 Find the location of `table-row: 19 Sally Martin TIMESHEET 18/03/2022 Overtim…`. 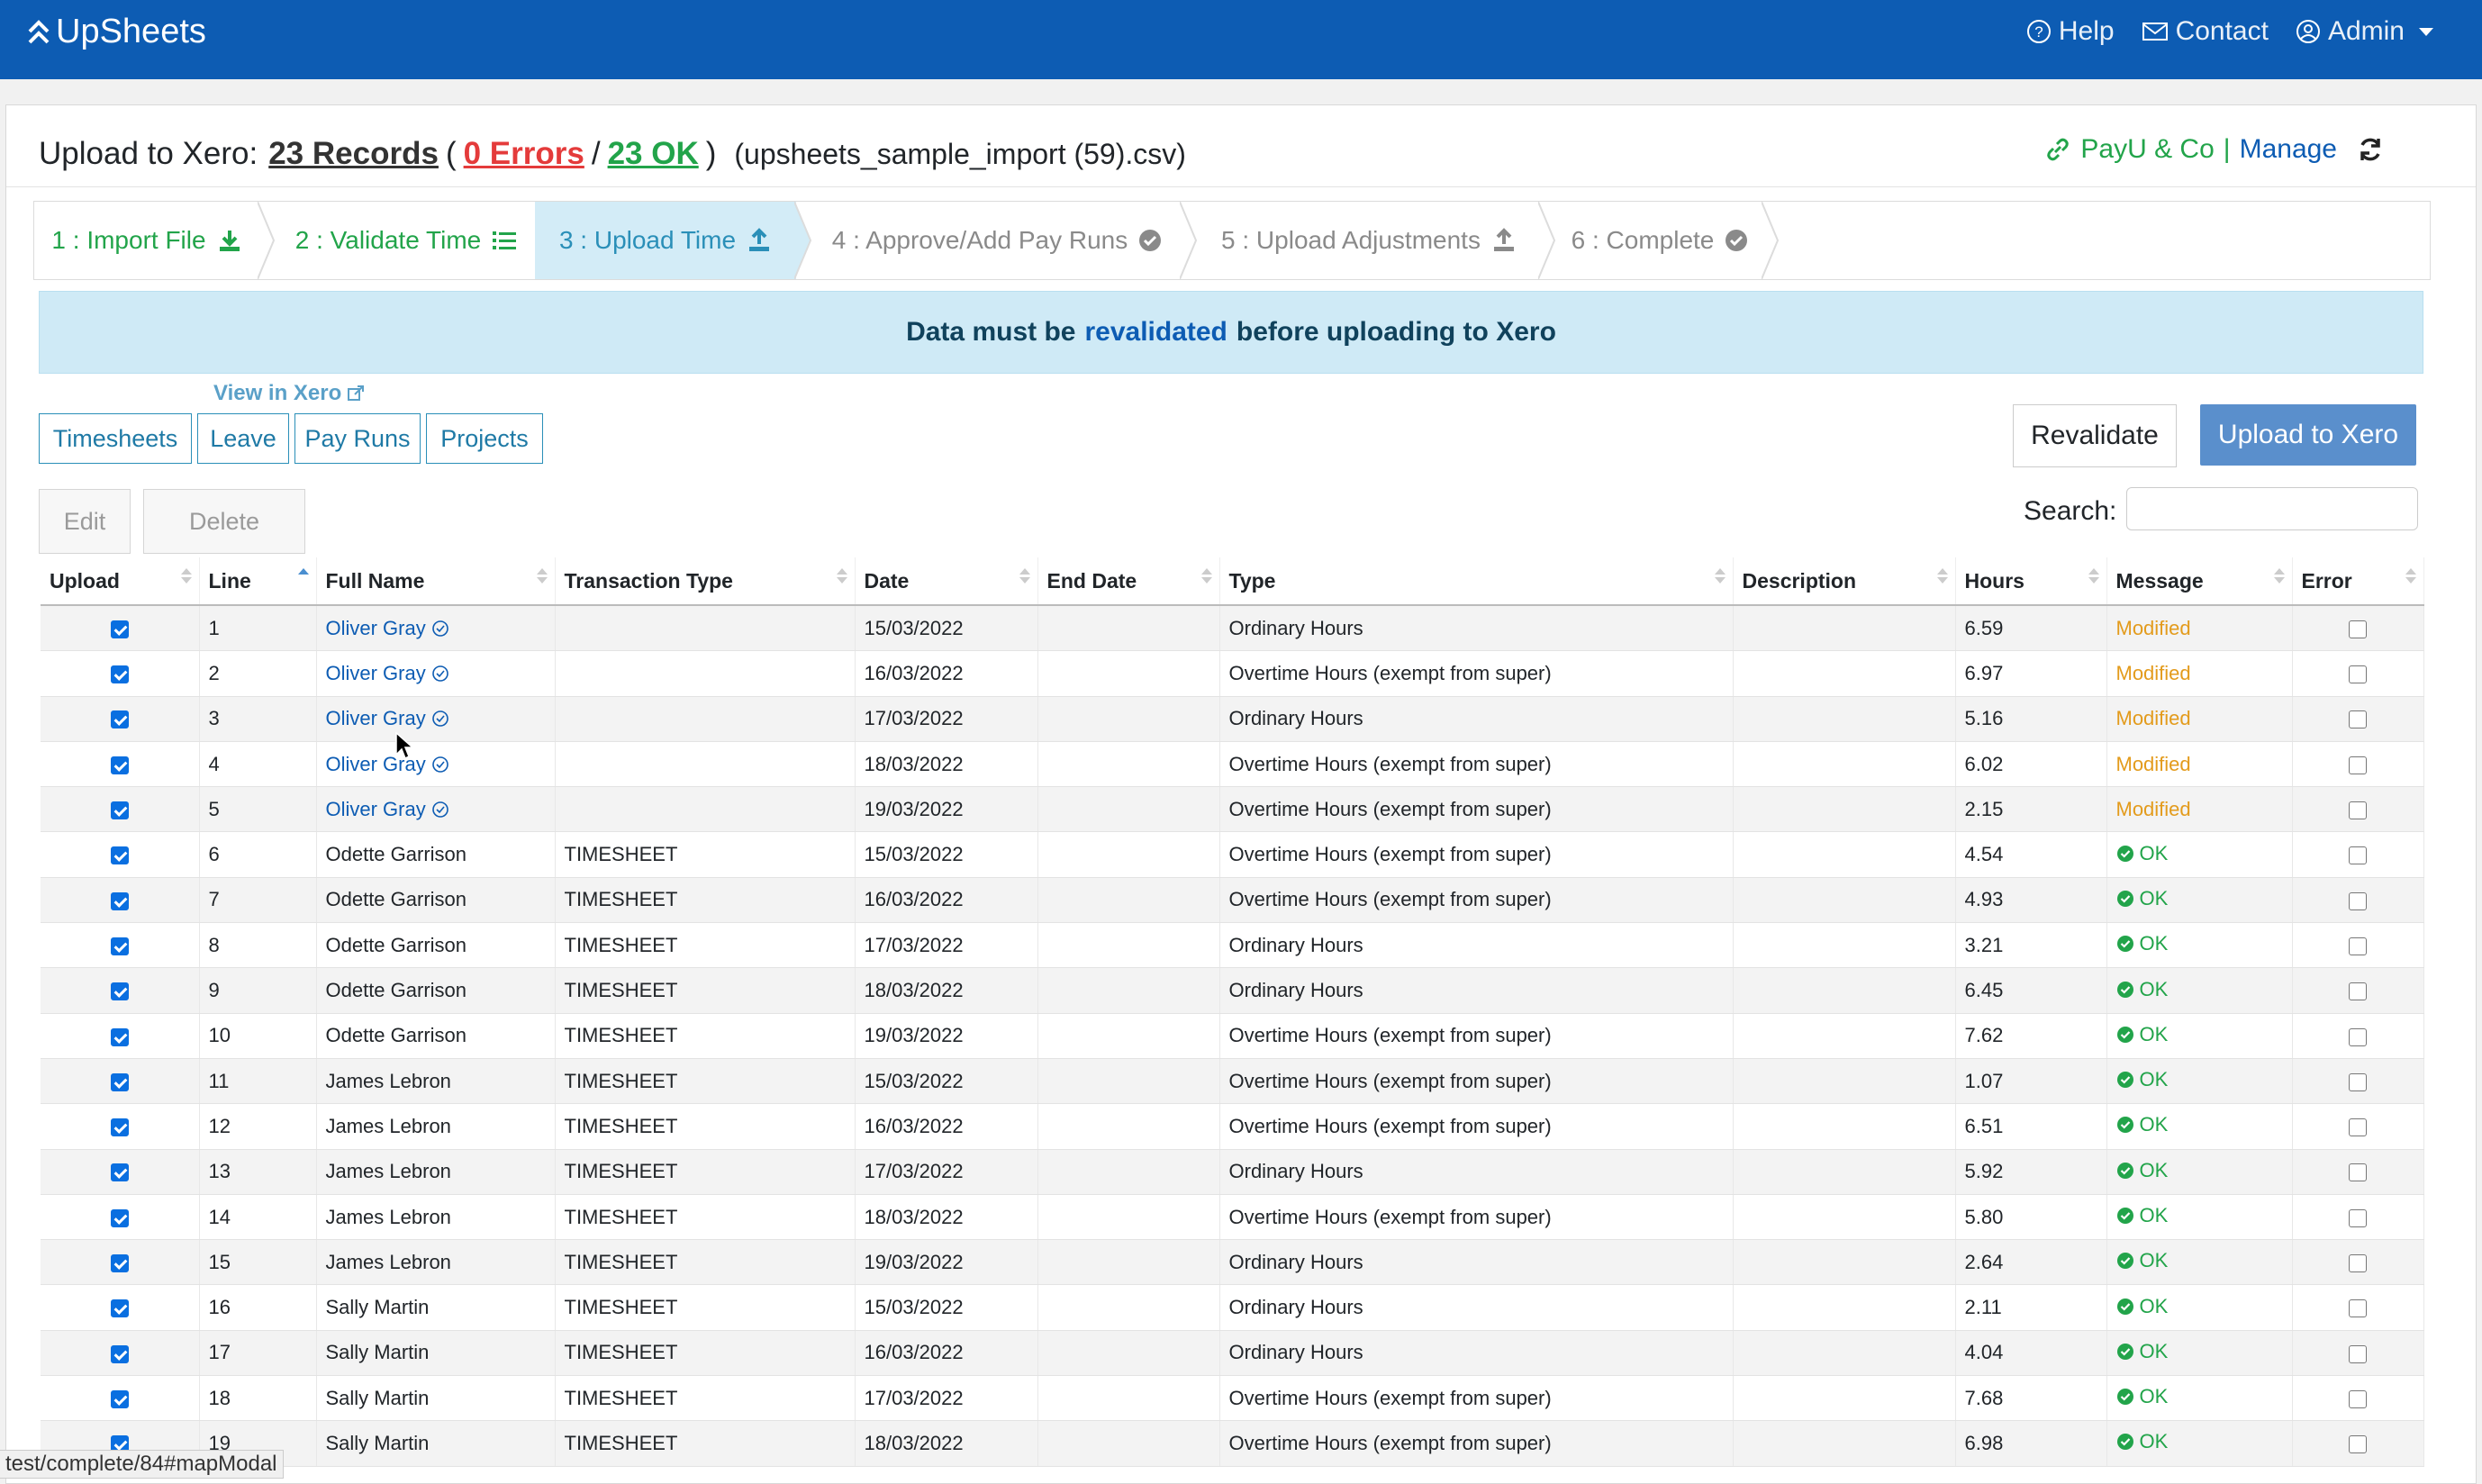

table-row: 19 Sally Martin TIMESHEET 18/03/2022 Overtim… is located at coordinates (1232, 1443).